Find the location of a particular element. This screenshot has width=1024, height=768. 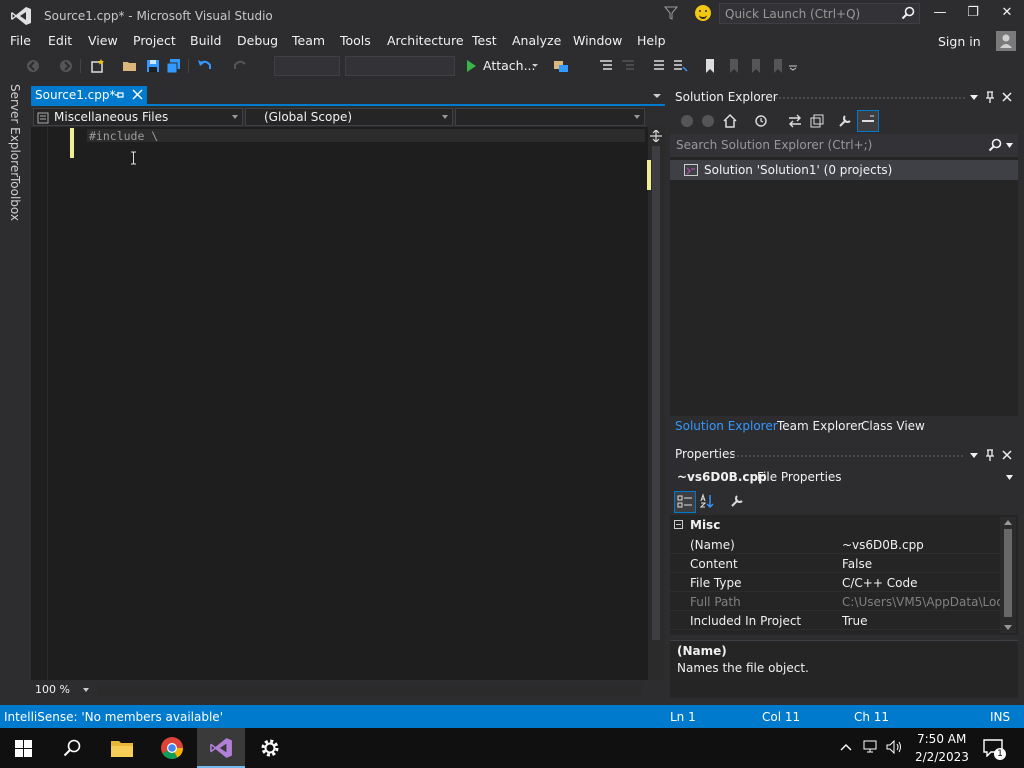

action-center-button: 1 is located at coordinates (1000, 748).